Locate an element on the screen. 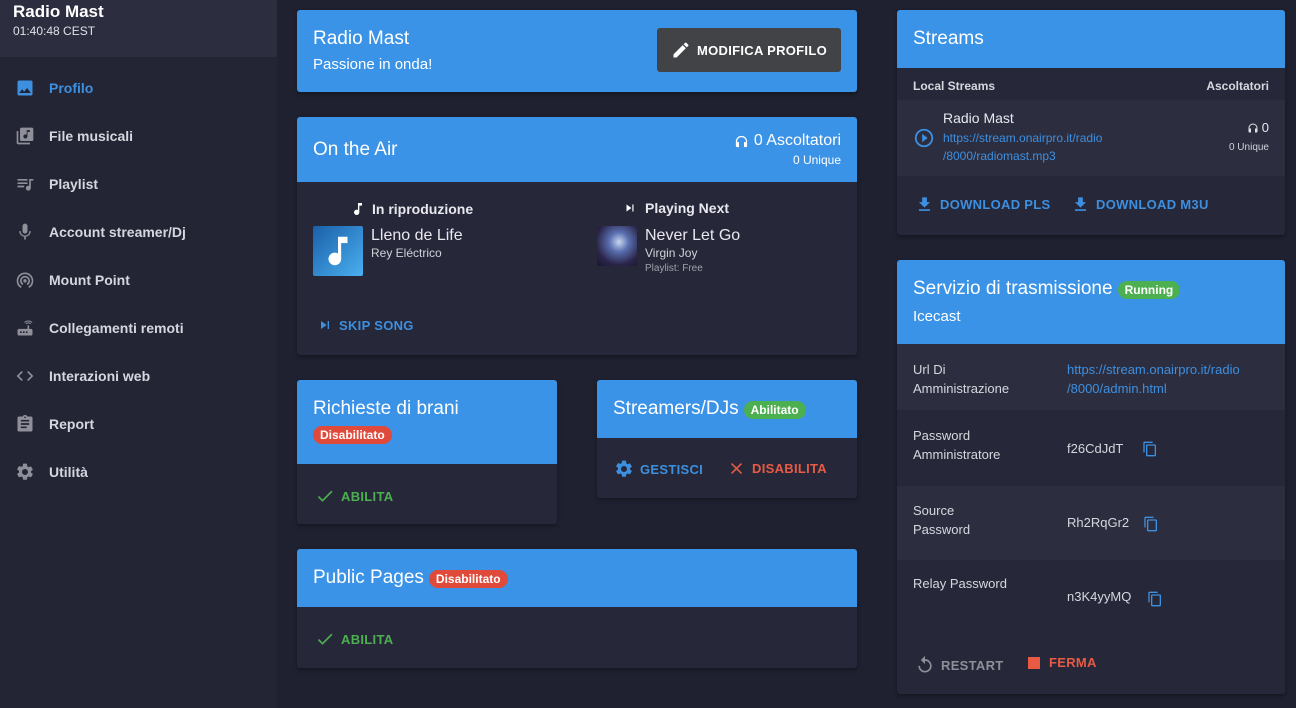  gear-icon is located at coordinates (624, 469).